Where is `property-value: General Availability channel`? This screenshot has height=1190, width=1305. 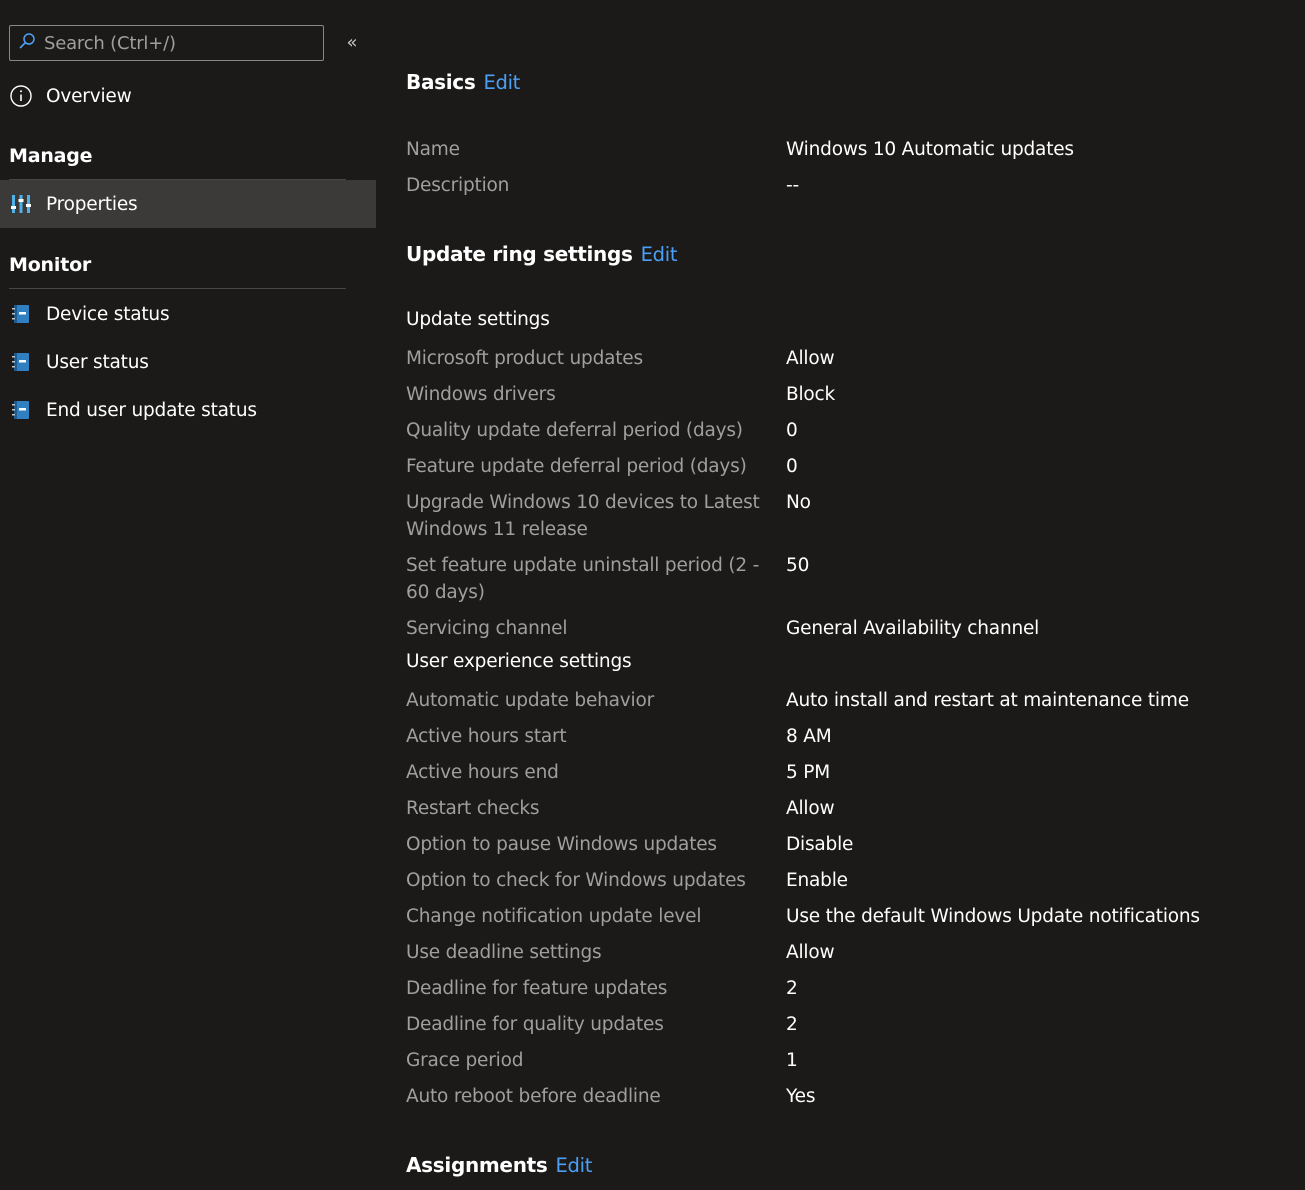 property-value: General Availability channel is located at coordinates (913, 628).